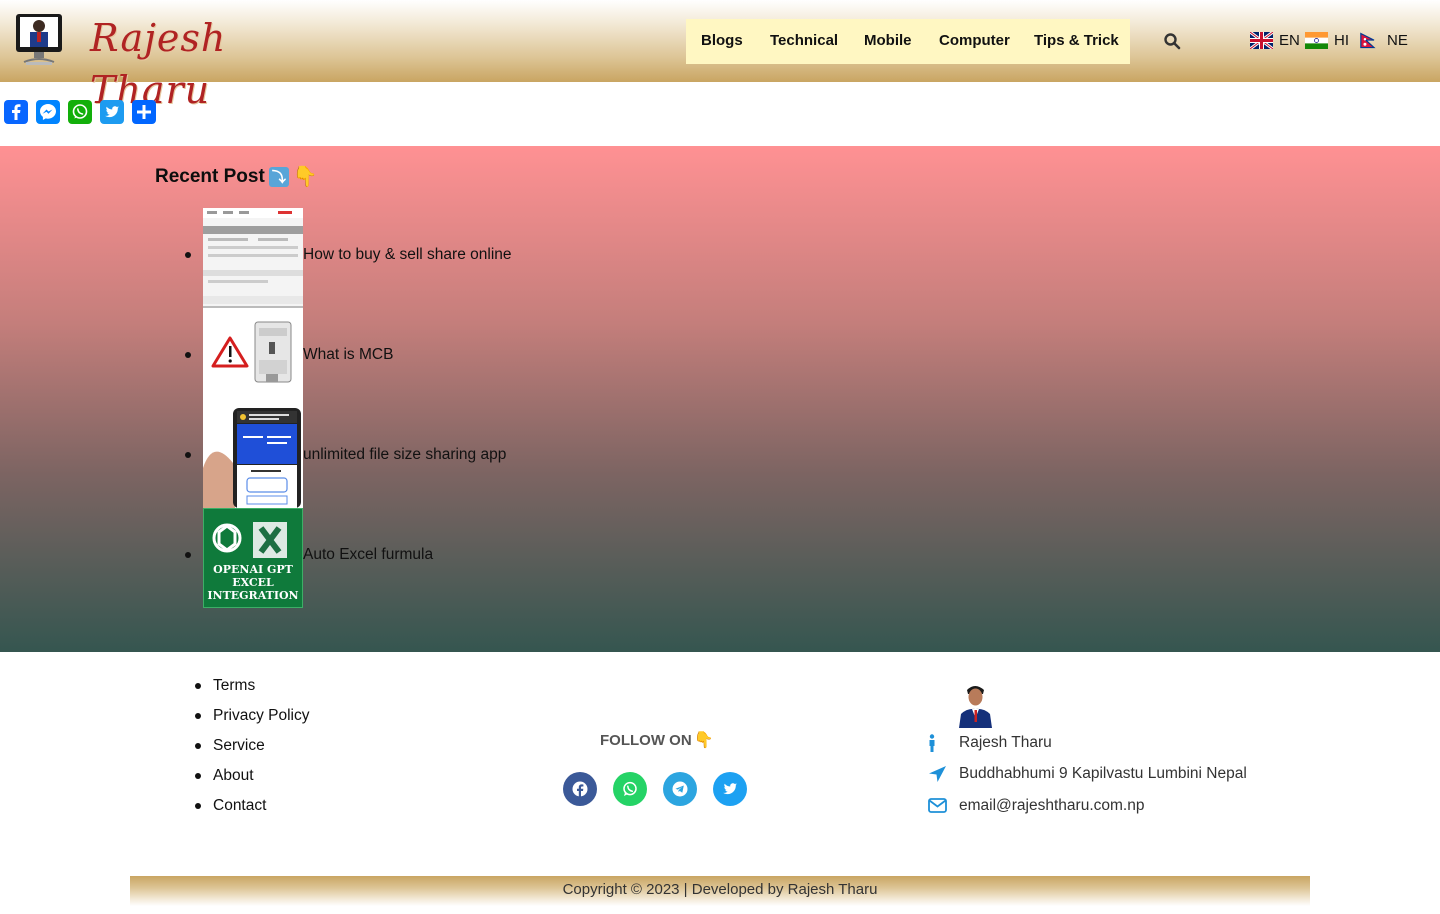 This screenshot has width=1440, height=914. Describe the element at coordinates (1289, 40) in the screenshot. I see `language-en-label: EN` at that location.